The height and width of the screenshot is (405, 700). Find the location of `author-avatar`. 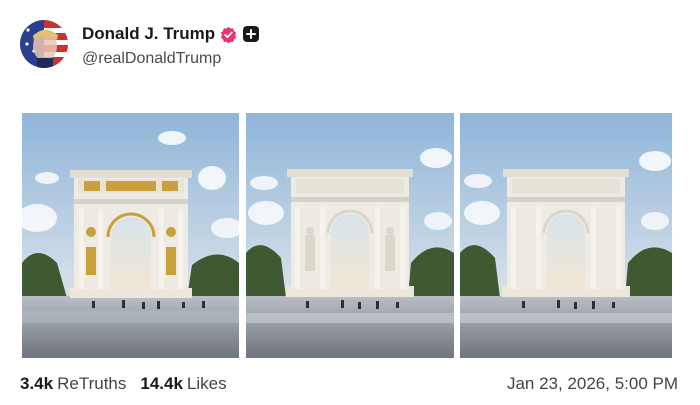

author-avatar is located at coordinates (44, 44).